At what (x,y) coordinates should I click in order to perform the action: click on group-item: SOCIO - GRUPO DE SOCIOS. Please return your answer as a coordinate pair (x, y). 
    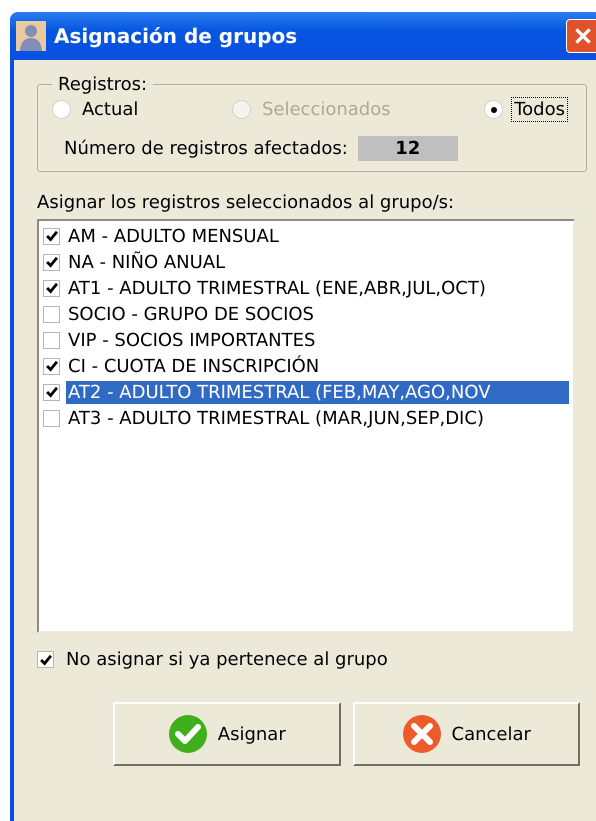
    Looking at the image, I should click on (317, 314).